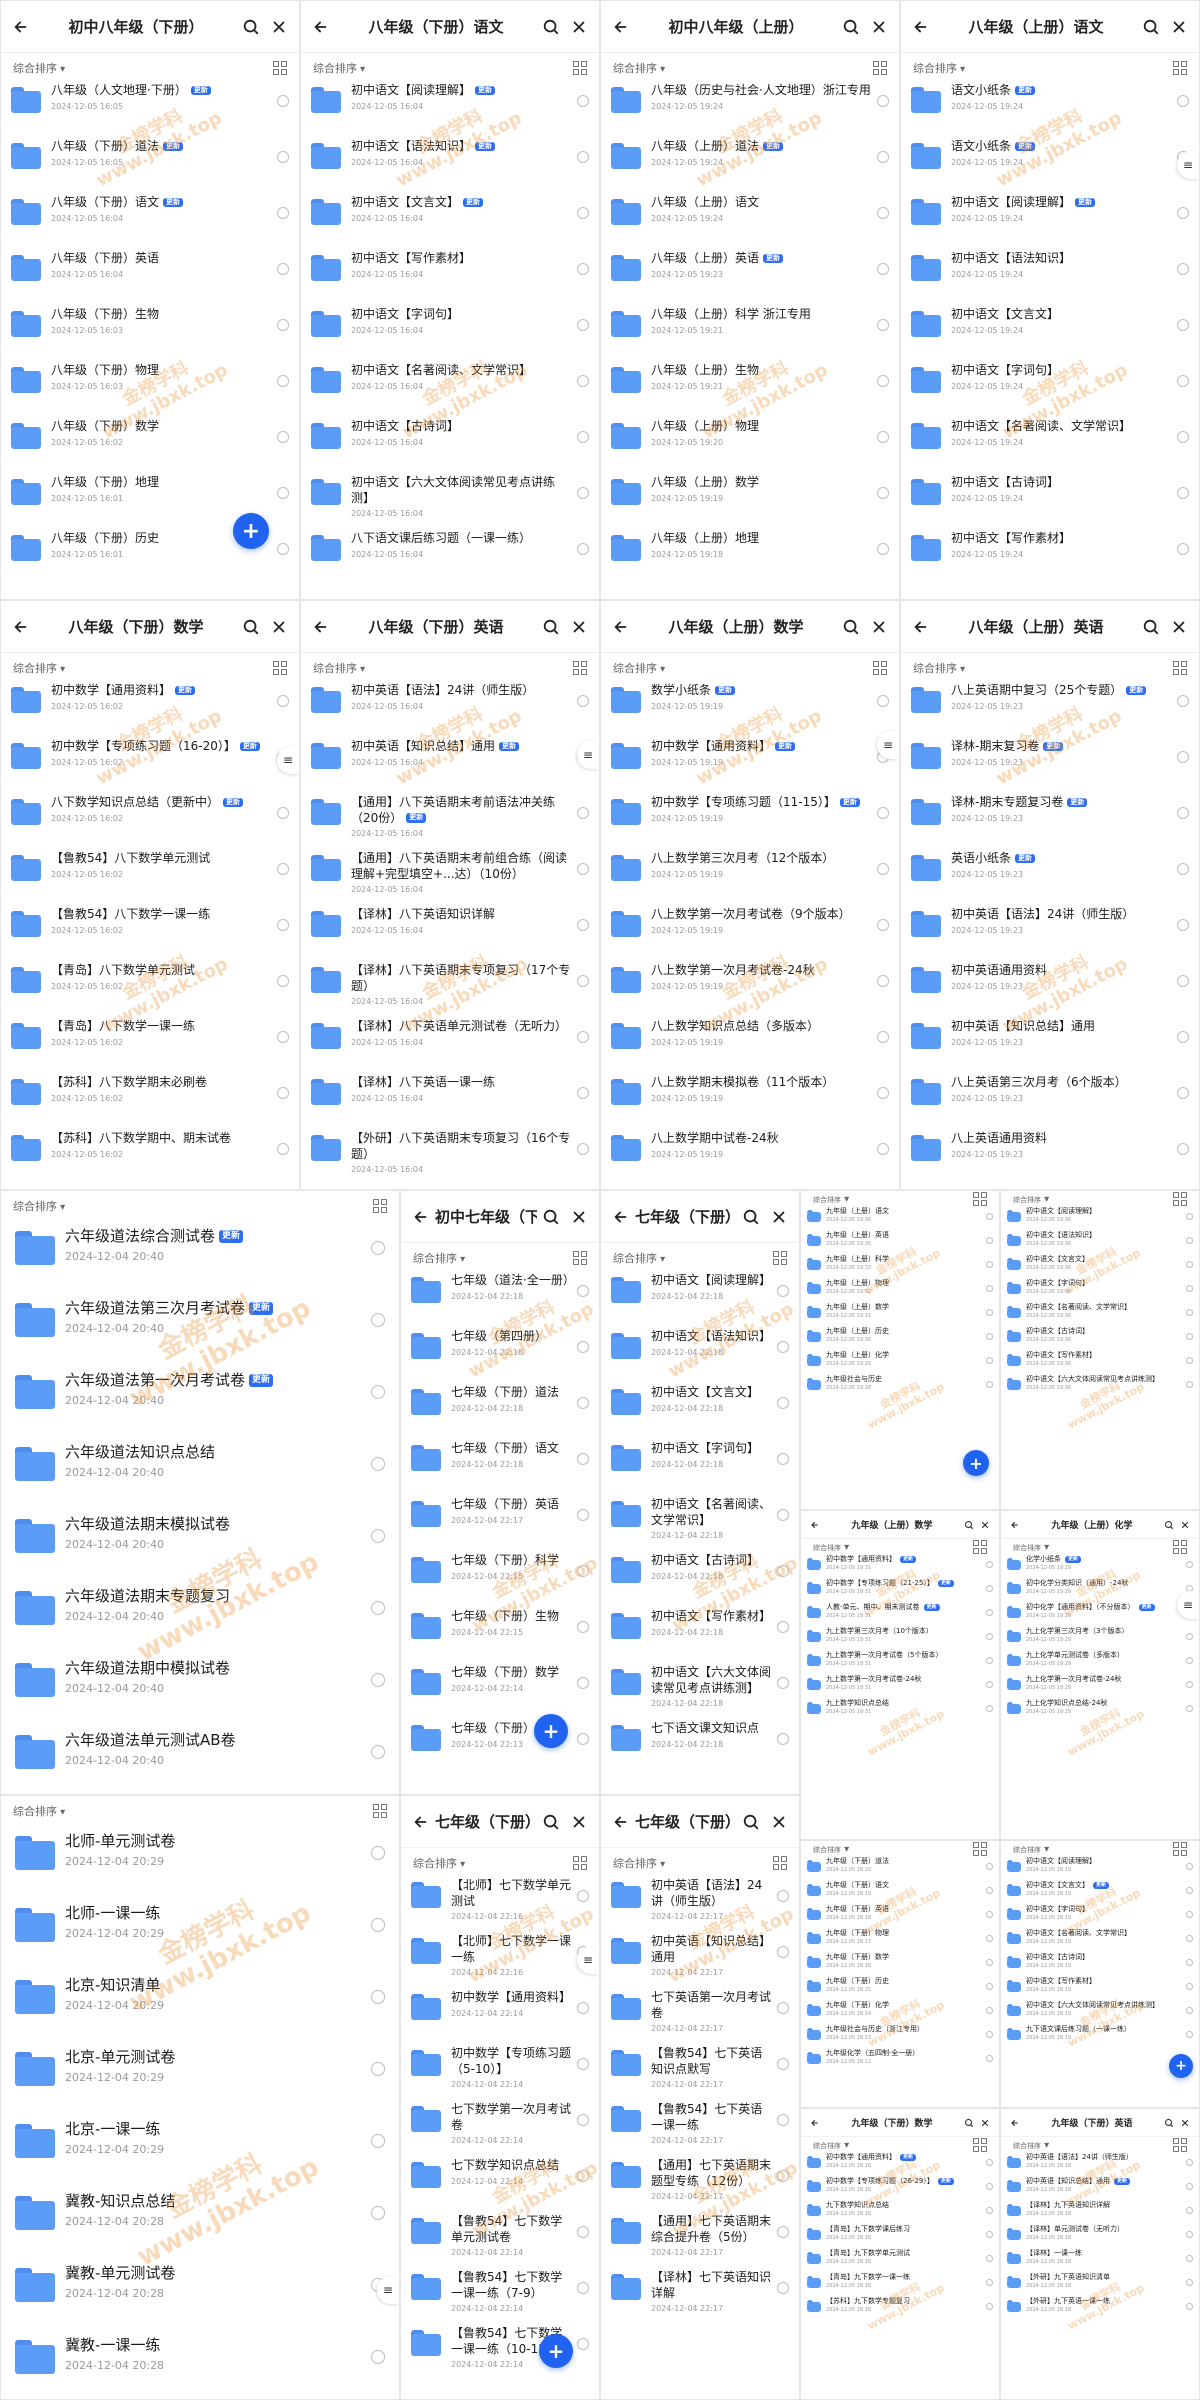  What do you see at coordinates (1100, 2309) in the screenshot?
I see `list-item: 【外研】九下英语一课一练 2024-12-05 16:18` at bounding box center [1100, 2309].